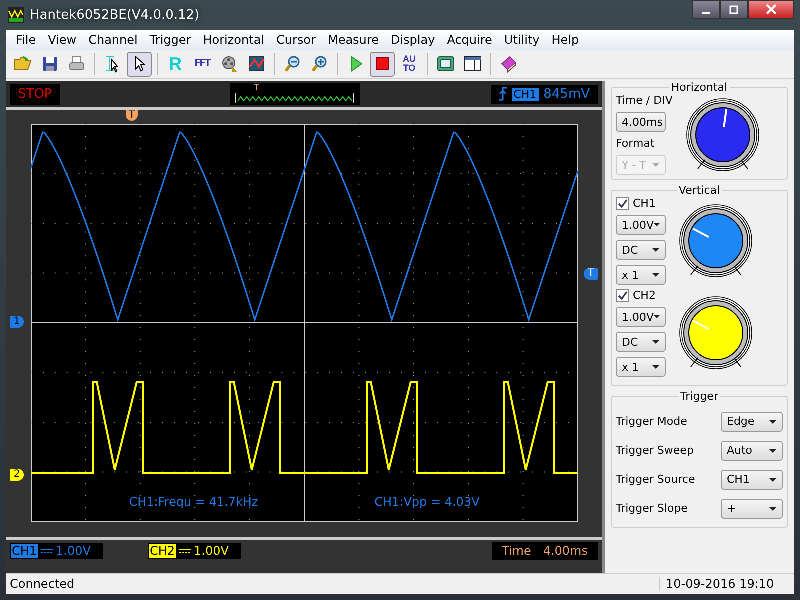 The width and height of the screenshot is (800, 600). I want to click on zoom-in-icon, so click(319, 64).